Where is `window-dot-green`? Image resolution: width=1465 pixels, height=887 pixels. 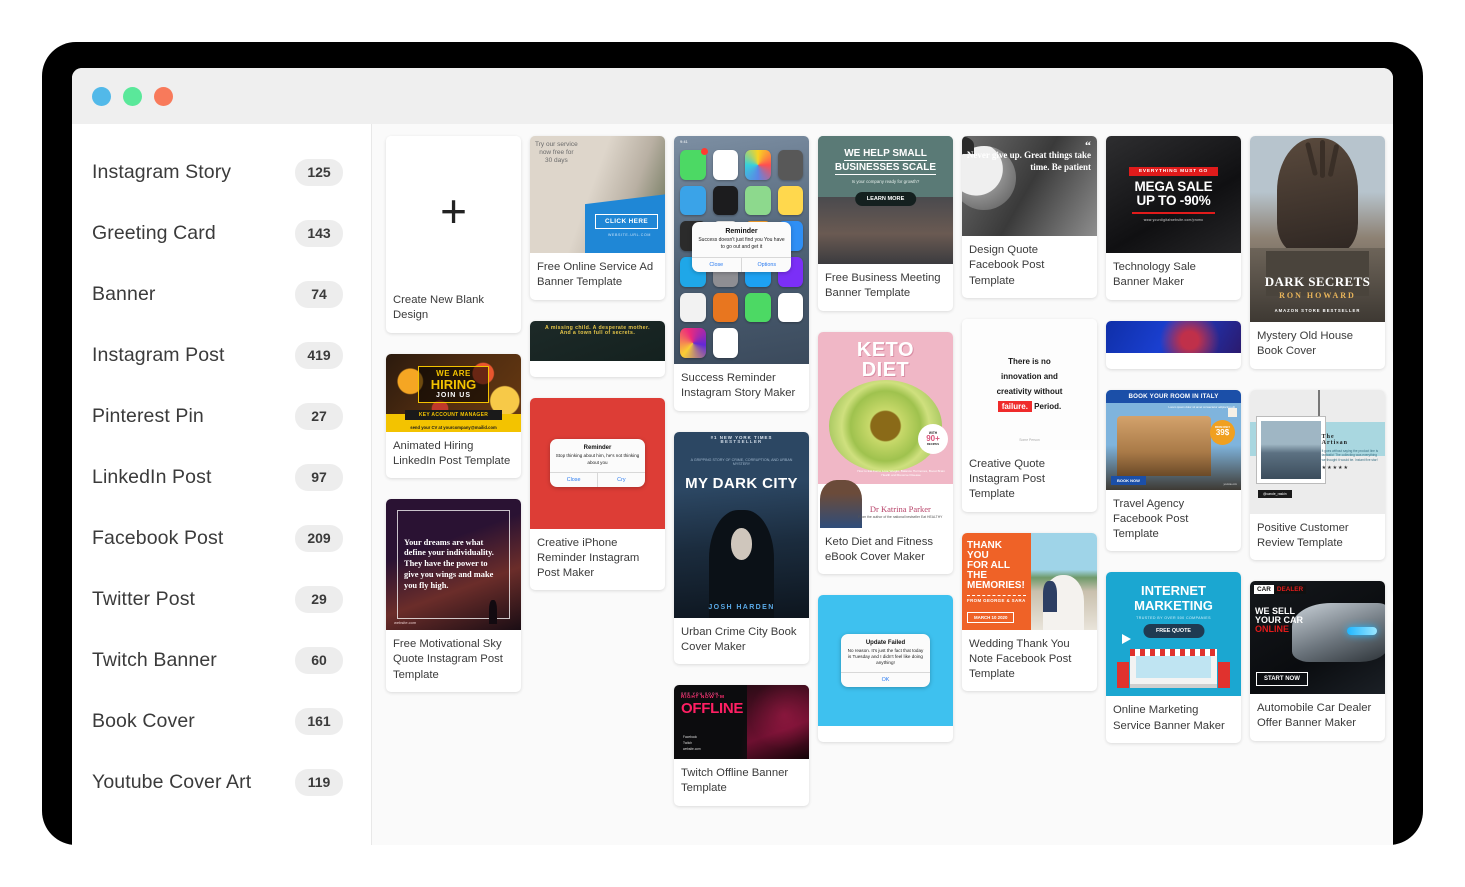 window-dot-green is located at coordinates (132, 96).